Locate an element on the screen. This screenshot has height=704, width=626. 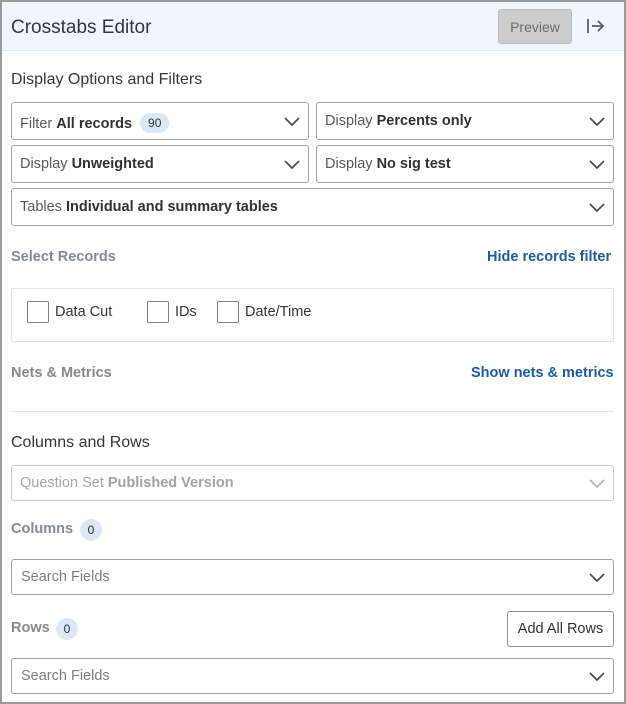
panel-title: Crosstabs Editor is located at coordinates (81, 27).